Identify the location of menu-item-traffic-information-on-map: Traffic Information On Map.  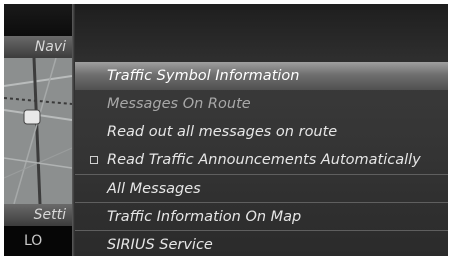
(261, 216).